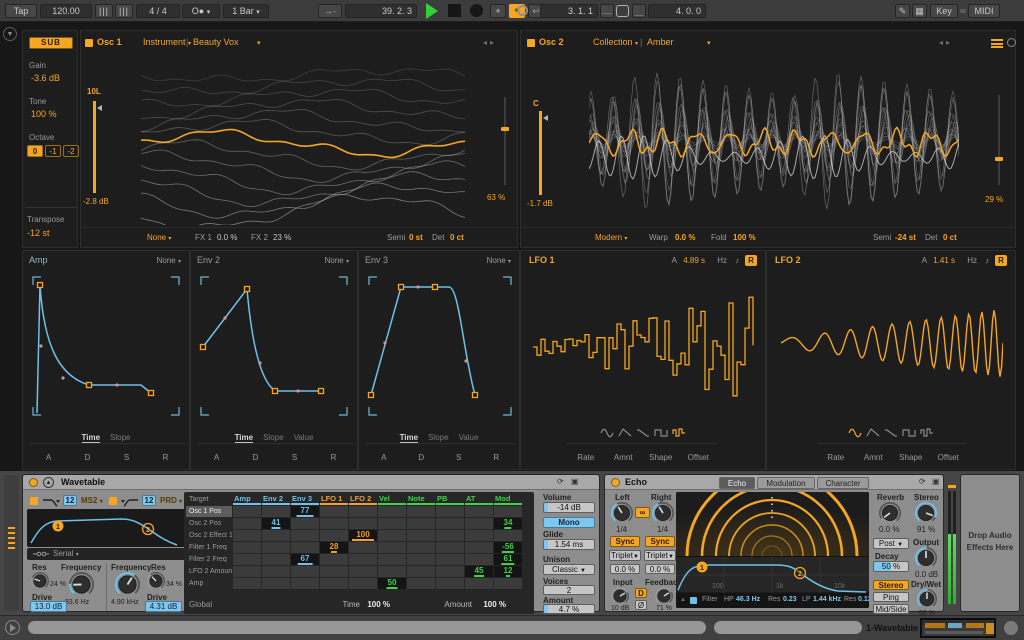 The image size is (1024, 640). I want to click on octave-minus1-button: -1, so click(53, 151).